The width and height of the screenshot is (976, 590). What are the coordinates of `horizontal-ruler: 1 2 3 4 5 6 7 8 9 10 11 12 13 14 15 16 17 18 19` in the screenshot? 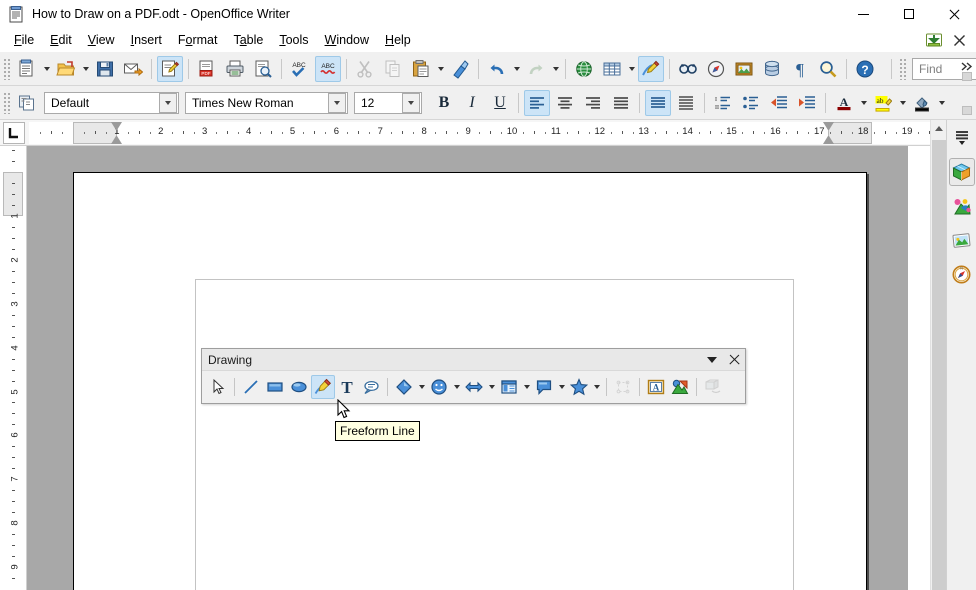 It's located at (501, 132).